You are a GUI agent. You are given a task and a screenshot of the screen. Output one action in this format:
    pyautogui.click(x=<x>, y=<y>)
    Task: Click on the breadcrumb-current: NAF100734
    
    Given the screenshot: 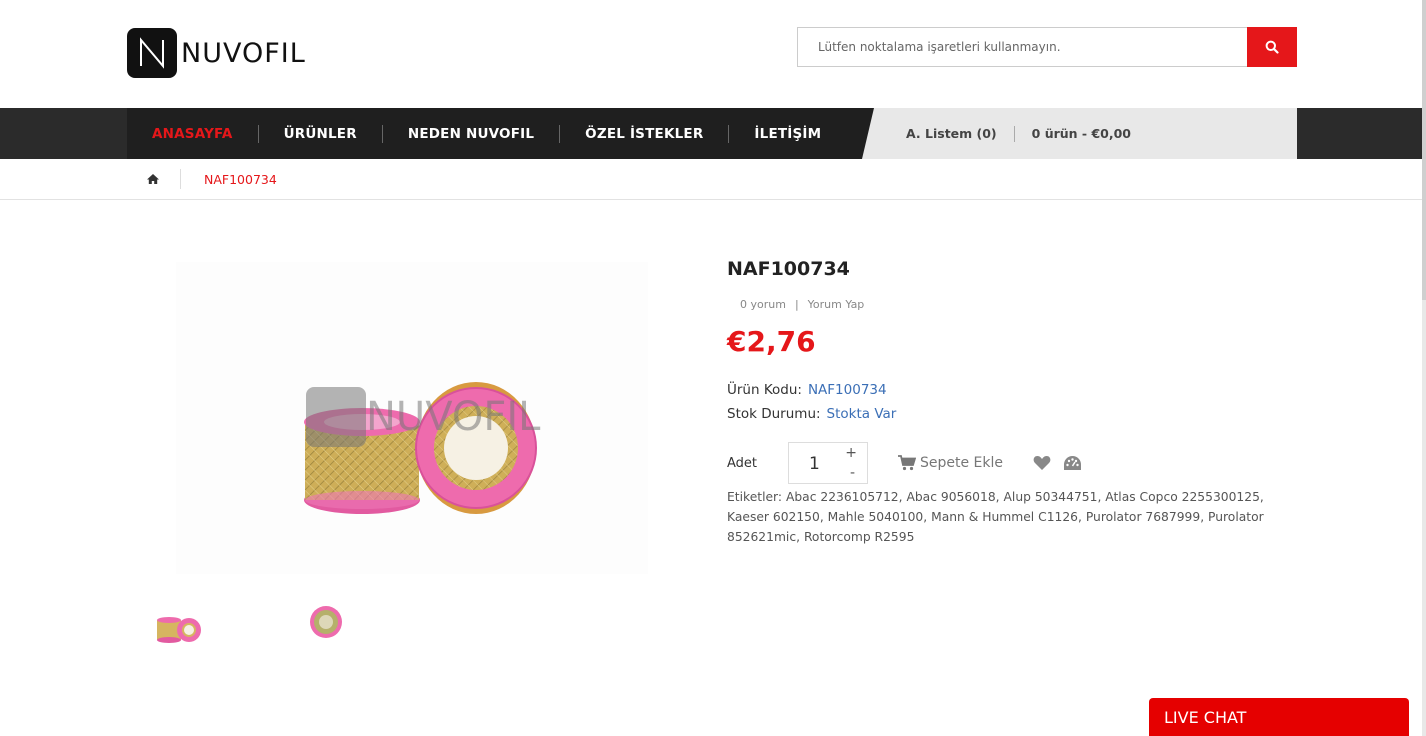 What is the action you would take?
    pyautogui.click(x=240, y=179)
    